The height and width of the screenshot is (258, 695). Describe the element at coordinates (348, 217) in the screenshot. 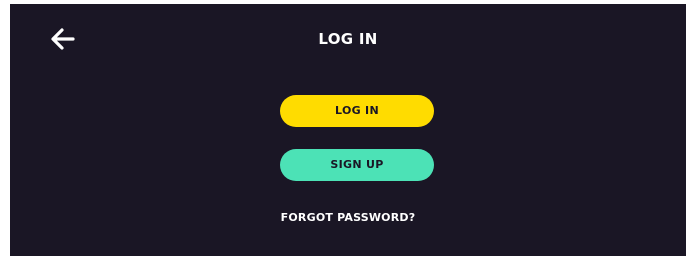

I see `forgot-password-link: FORGOT PASSWORD?` at that location.